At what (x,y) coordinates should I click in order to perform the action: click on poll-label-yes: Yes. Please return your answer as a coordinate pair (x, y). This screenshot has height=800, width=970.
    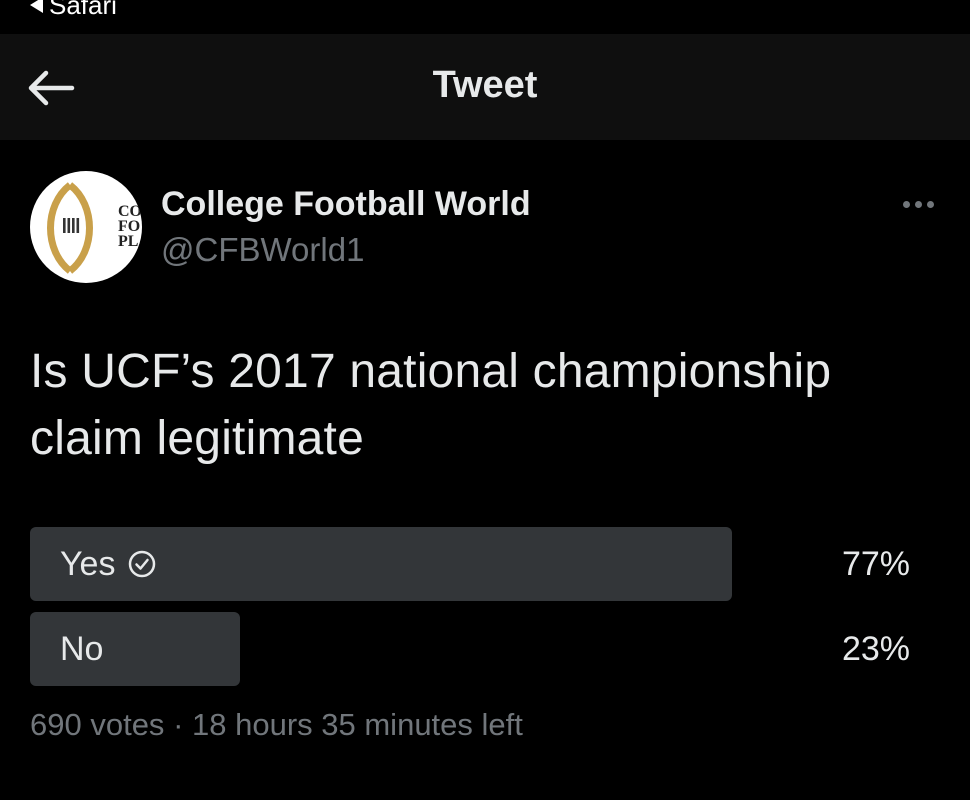
    Looking at the image, I should click on (108, 564).